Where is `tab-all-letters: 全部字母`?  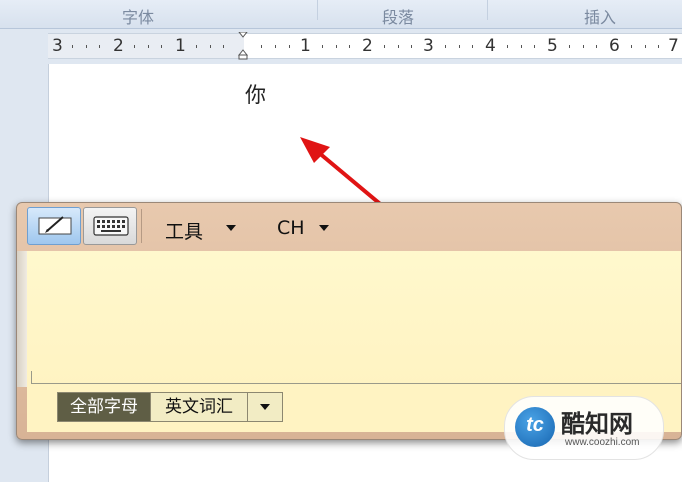
tab-all-letters: 全部字母 is located at coordinates (104, 407).